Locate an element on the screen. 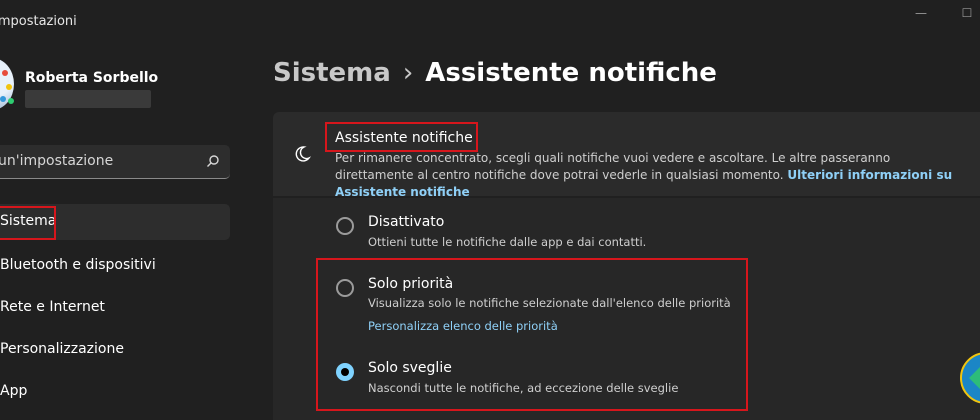  sidebar-item-personalizzazione: Personalizzazione is located at coordinates (115, 350).